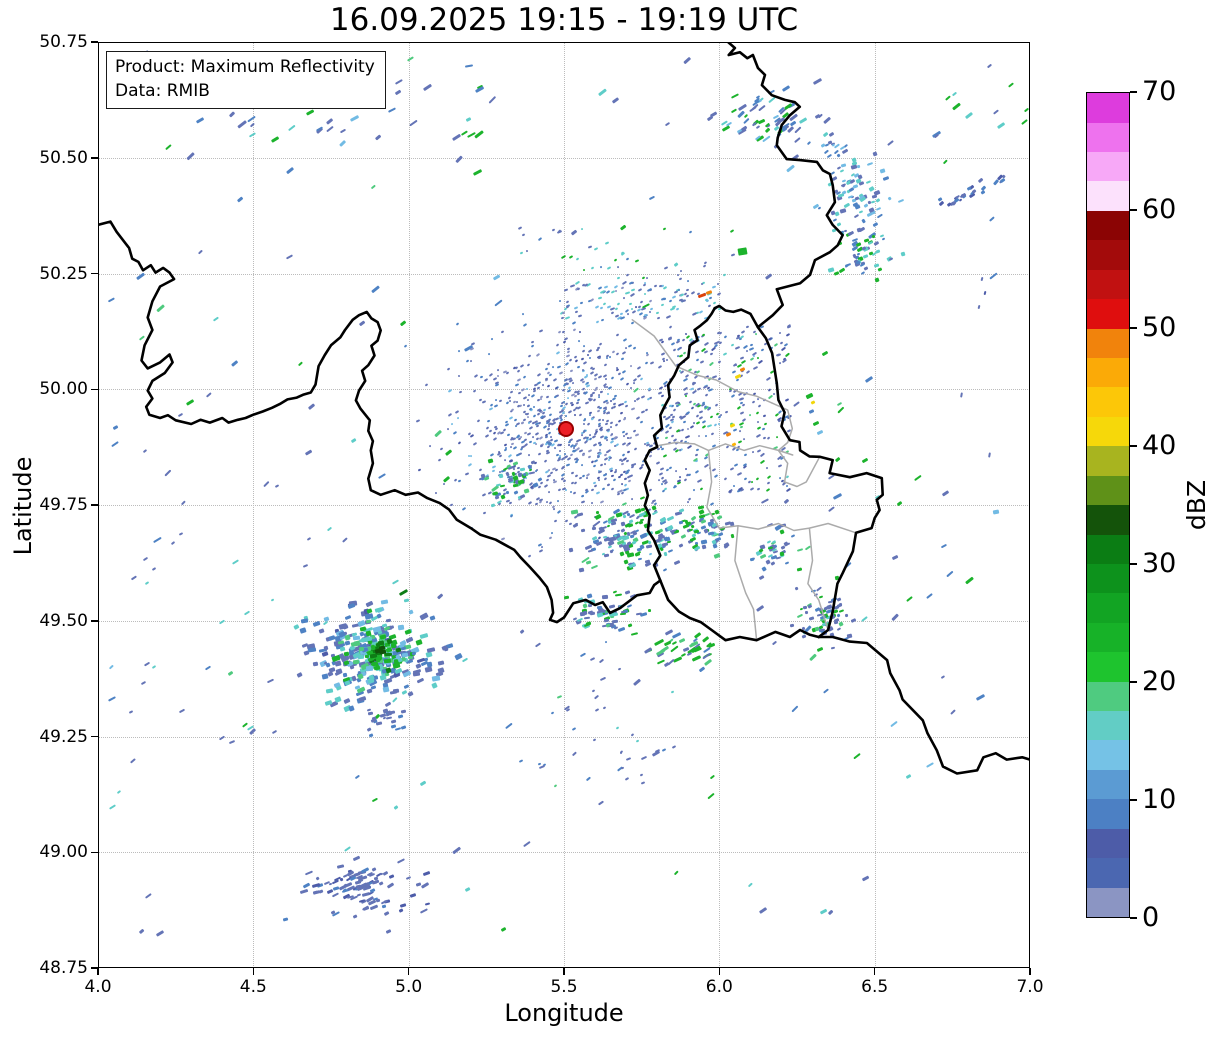 The height and width of the screenshot is (1040, 1219). I want to click on radar-site-marker, so click(565, 428).